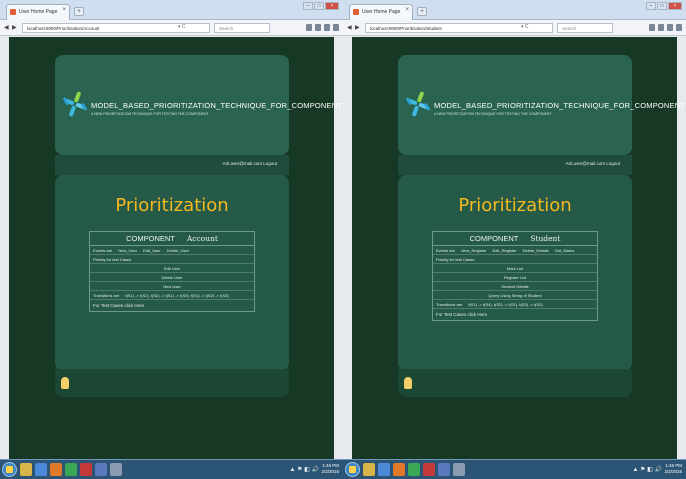 Image resolution: width=686 pixels, height=479 pixels. Describe the element at coordinates (150, 238) in the screenshot. I see `component-label: COMPONENT` at that location.